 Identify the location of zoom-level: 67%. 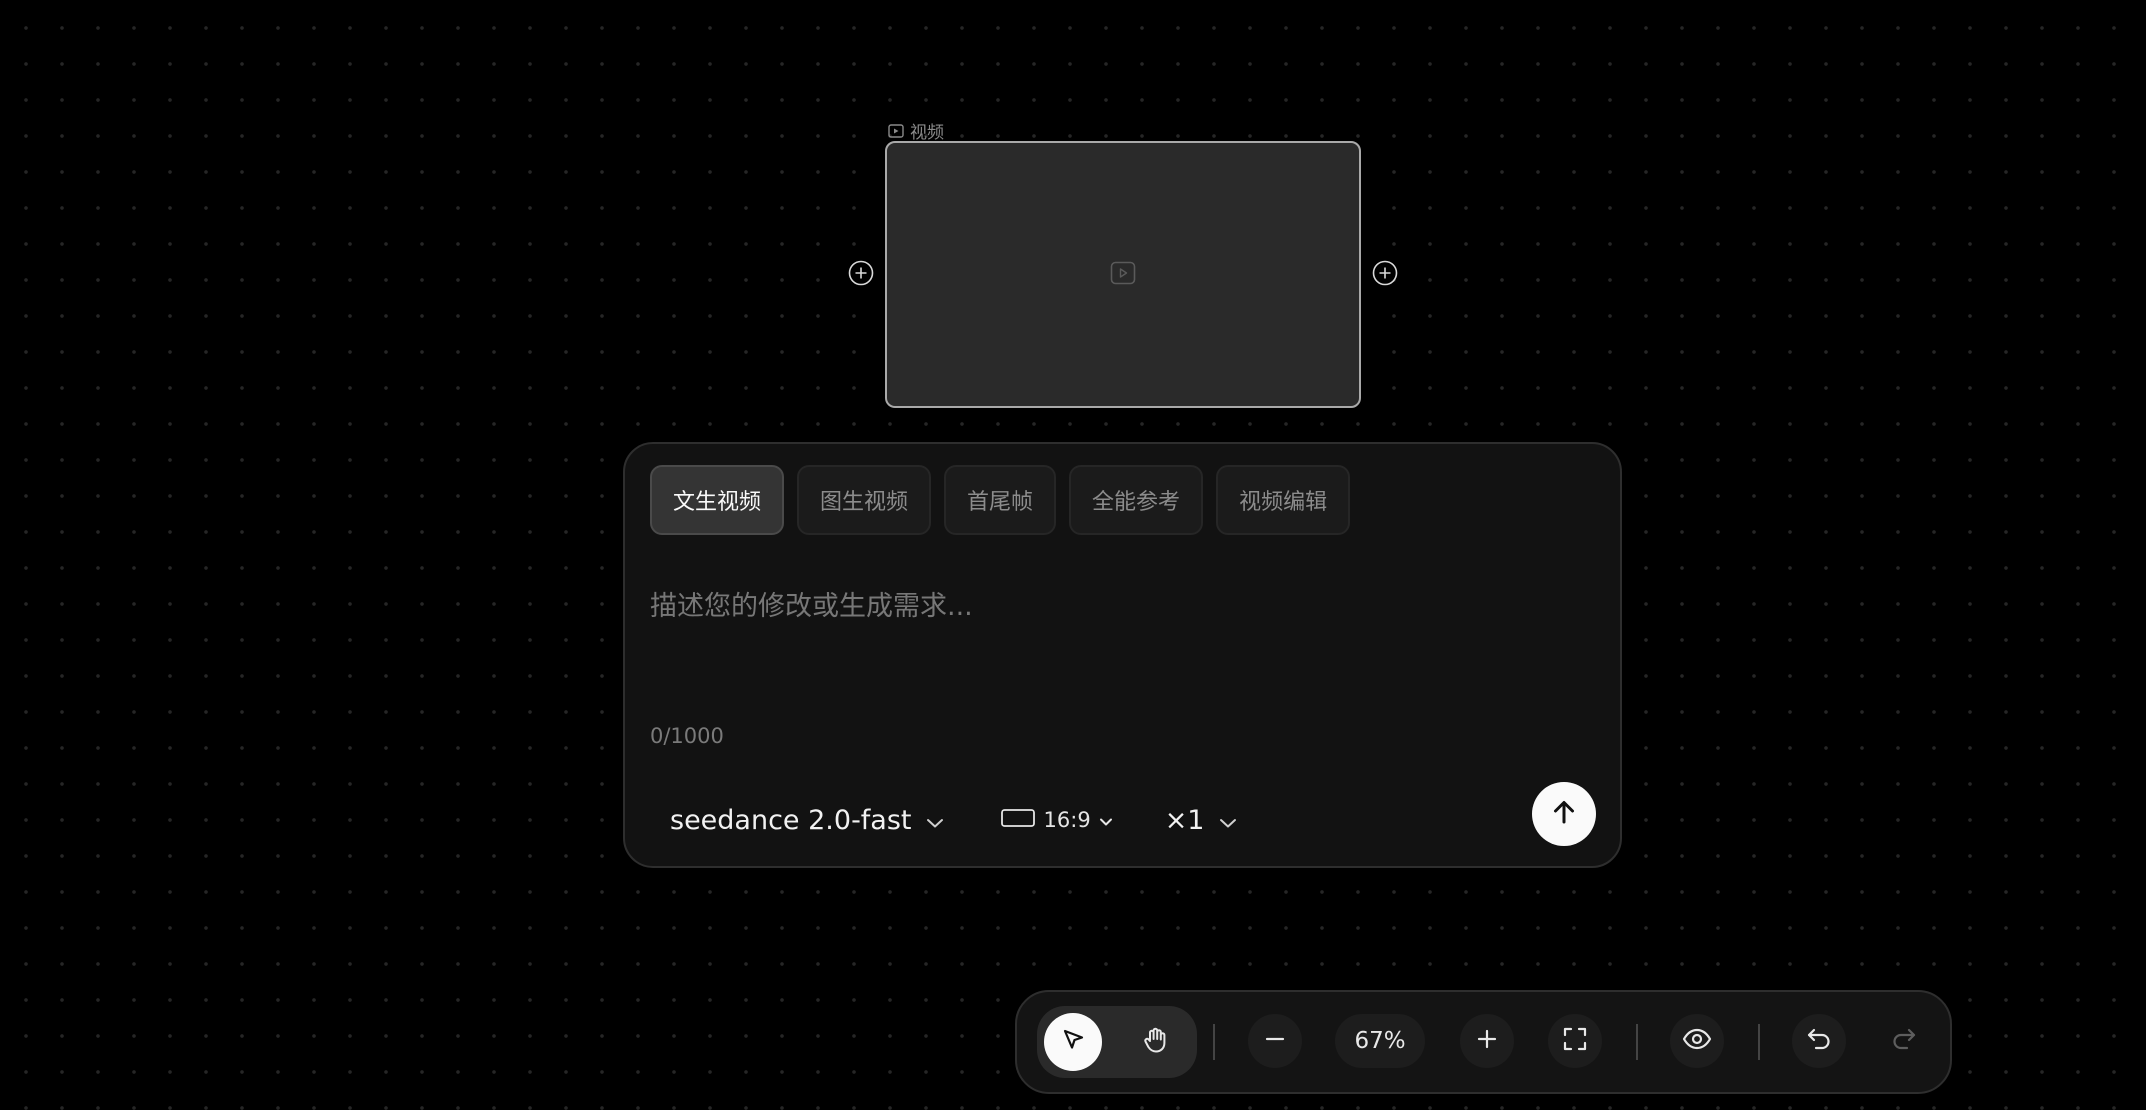
(1380, 1041).